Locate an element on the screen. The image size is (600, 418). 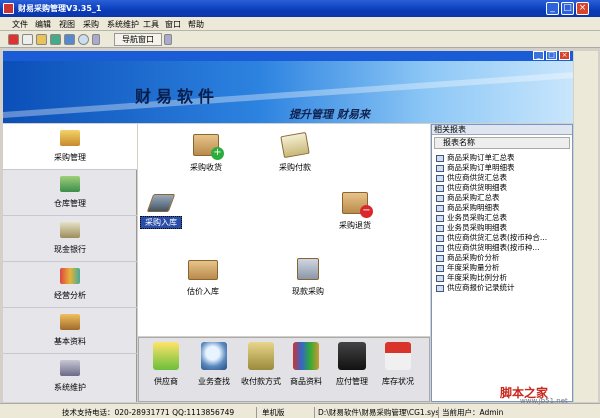
supplier-icon is located at coordinates (166, 356).